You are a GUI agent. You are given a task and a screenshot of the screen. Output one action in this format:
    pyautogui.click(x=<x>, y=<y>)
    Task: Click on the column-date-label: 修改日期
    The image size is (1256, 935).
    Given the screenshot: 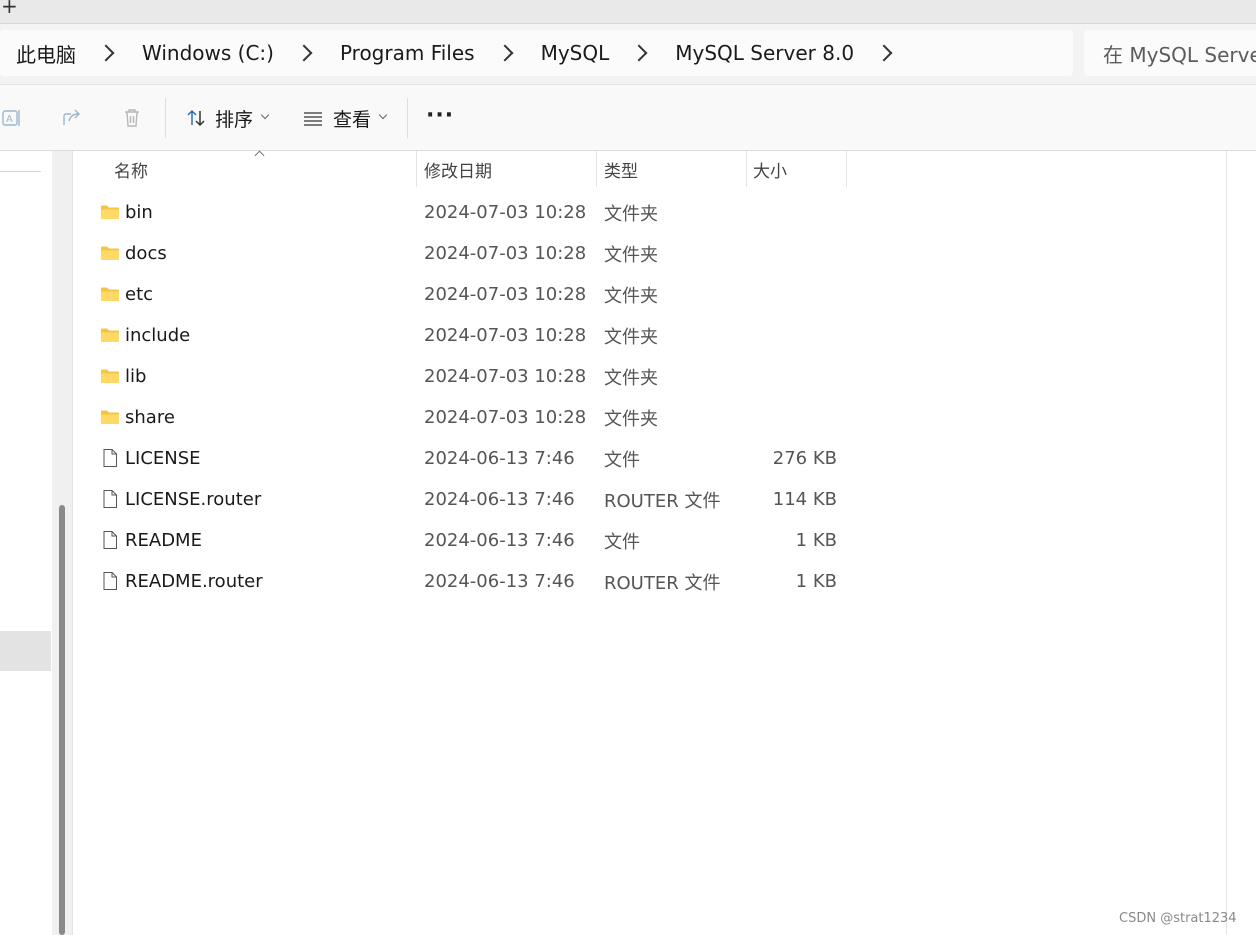 What is the action you would take?
    pyautogui.click(x=458, y=171)
    